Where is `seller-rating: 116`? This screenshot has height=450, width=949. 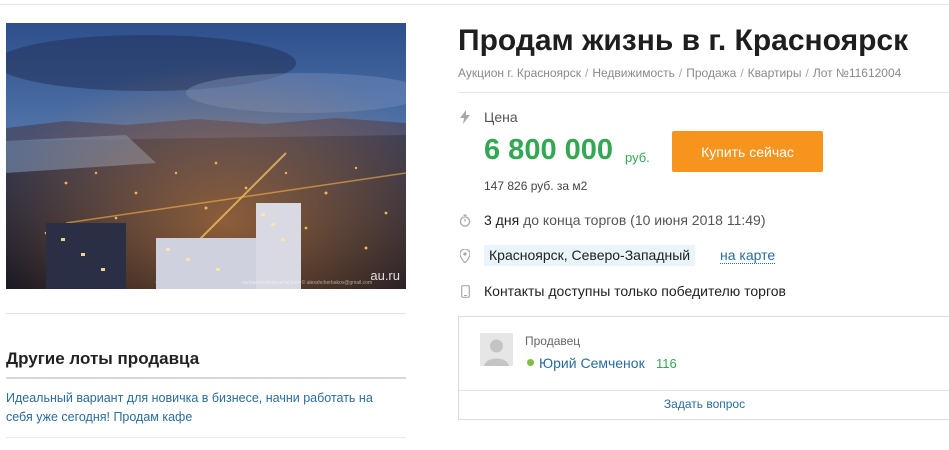
seller-rating: 116 is located at coordinates (666, 363).